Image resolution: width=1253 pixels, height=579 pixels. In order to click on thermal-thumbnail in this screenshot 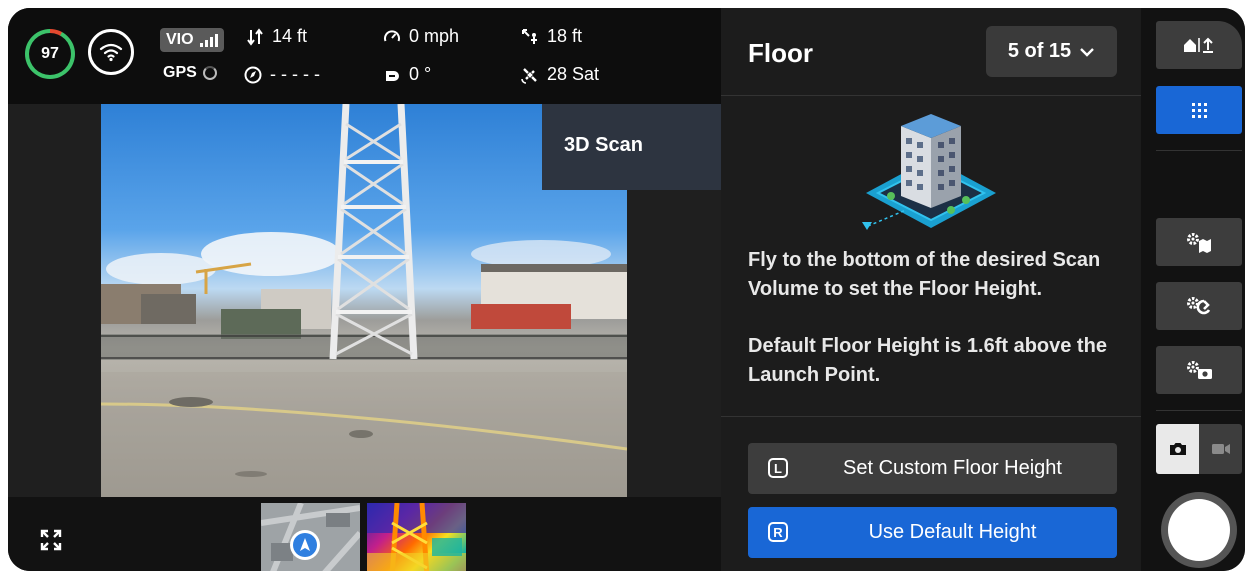, I will do `click(416, 537)`.